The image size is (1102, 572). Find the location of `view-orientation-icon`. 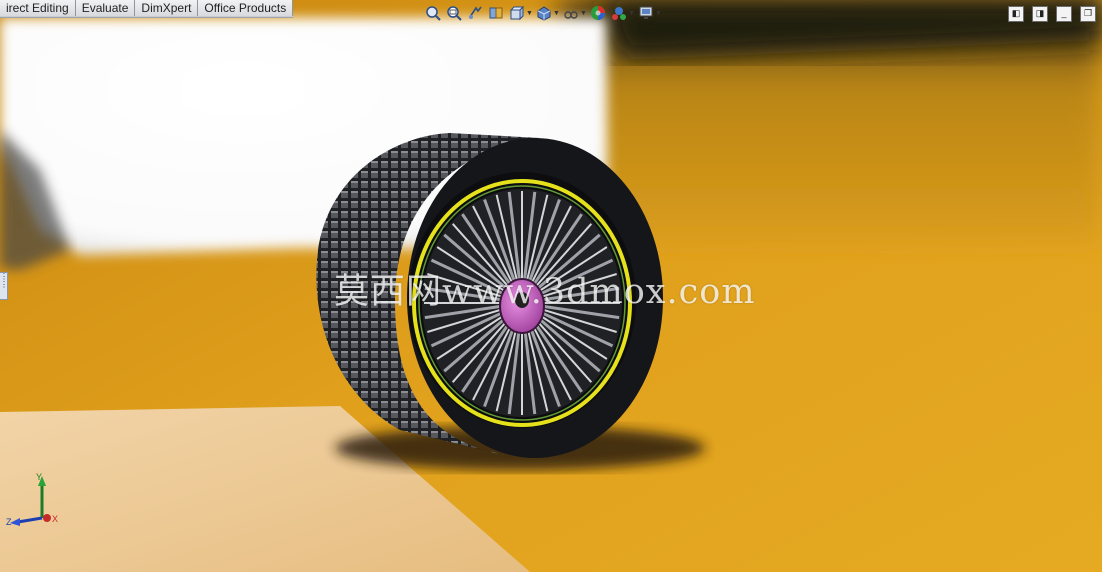

view-orientation-icon is located at coordinates (517, 13).